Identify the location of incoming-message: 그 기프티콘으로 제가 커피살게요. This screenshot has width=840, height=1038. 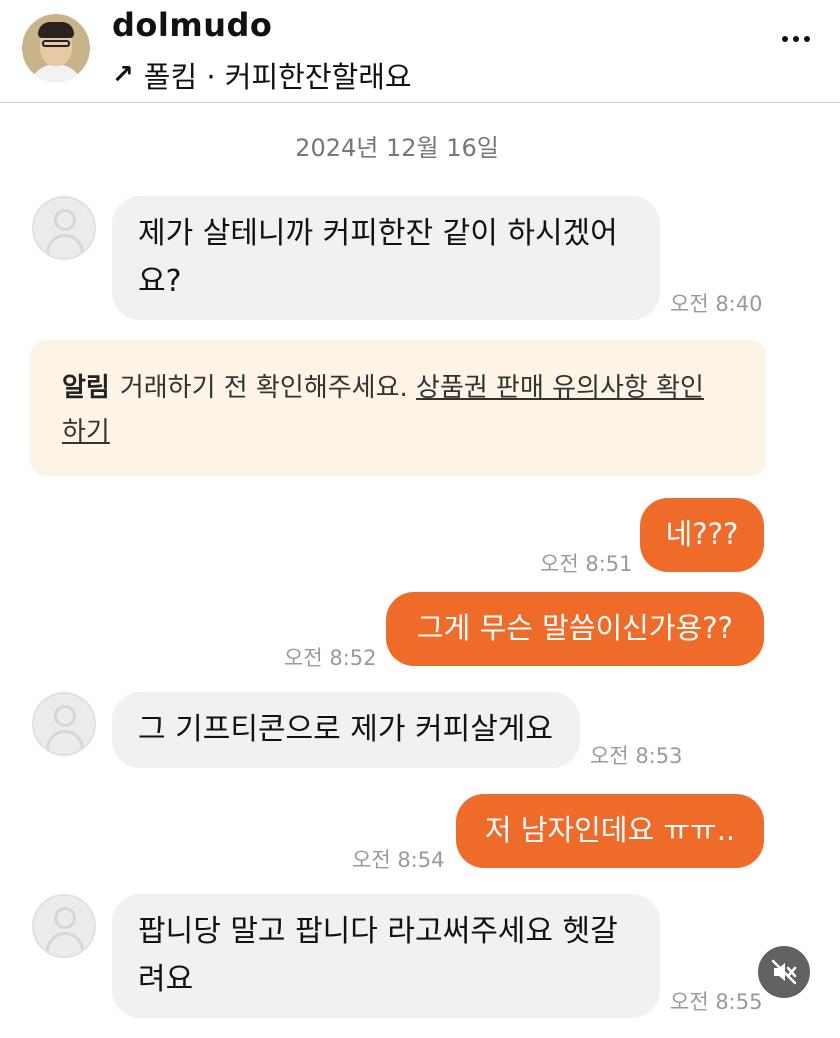
(346, 730).